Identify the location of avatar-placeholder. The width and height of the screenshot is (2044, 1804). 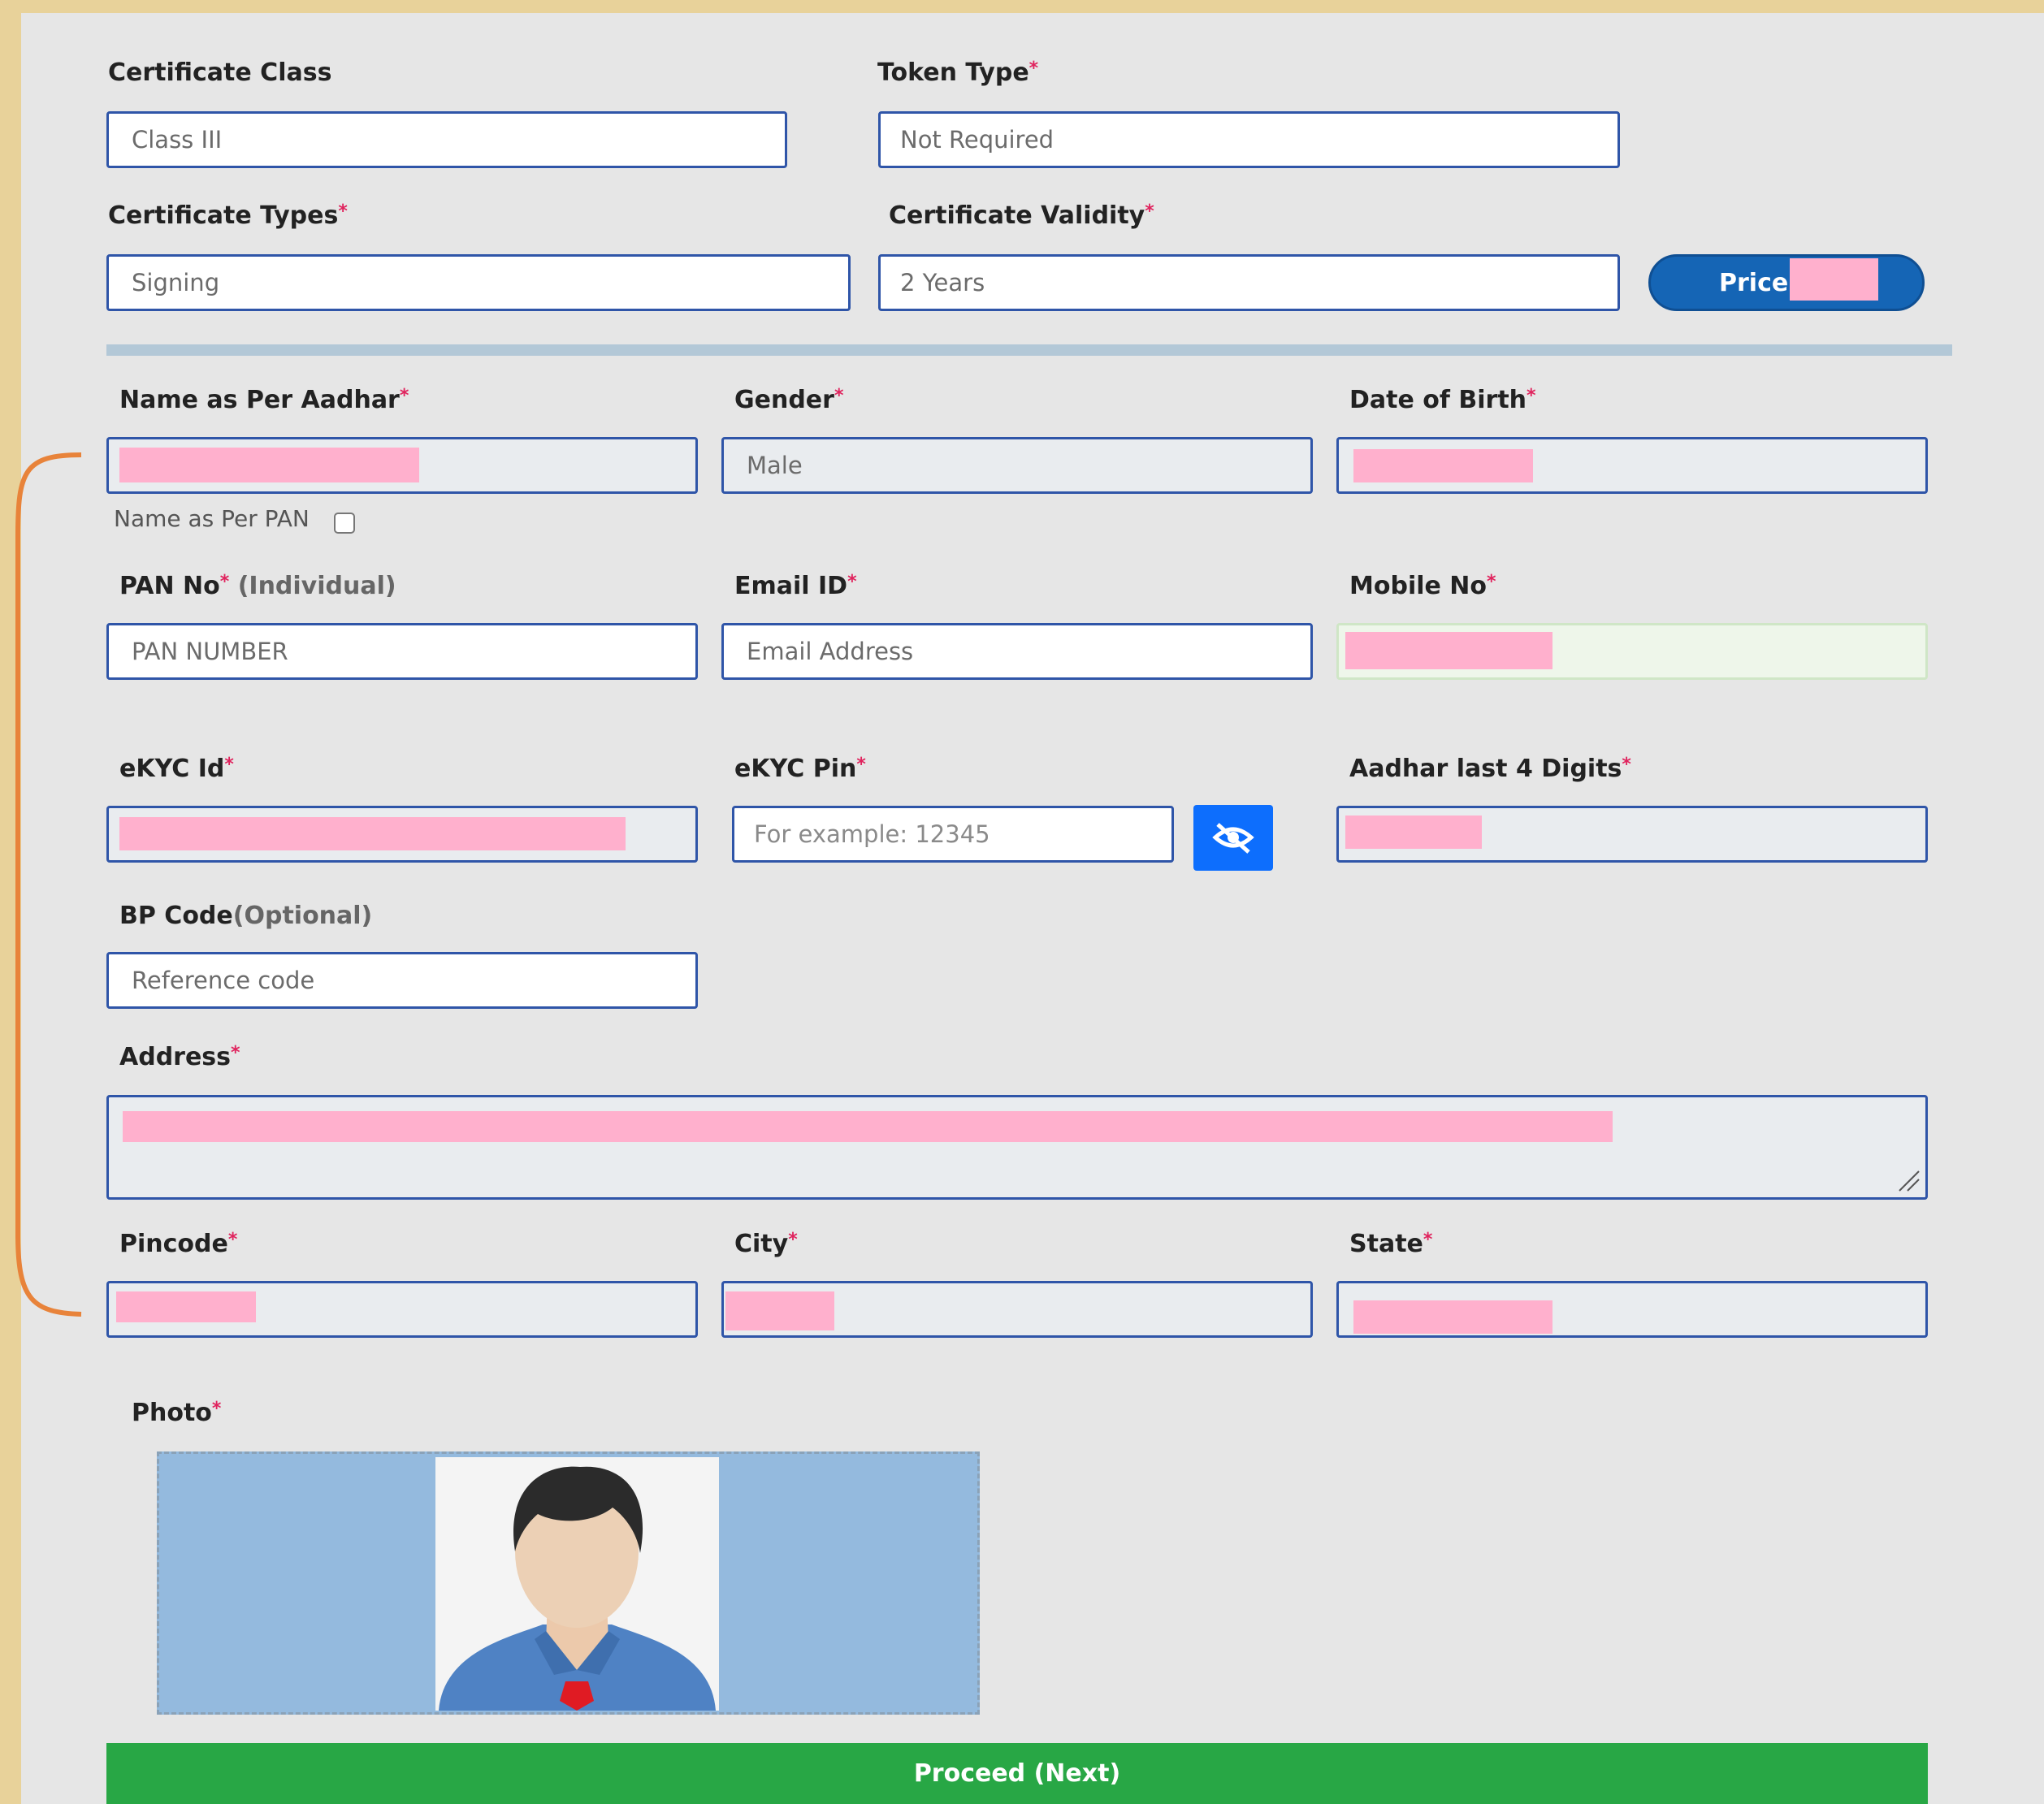
(577, 1584).